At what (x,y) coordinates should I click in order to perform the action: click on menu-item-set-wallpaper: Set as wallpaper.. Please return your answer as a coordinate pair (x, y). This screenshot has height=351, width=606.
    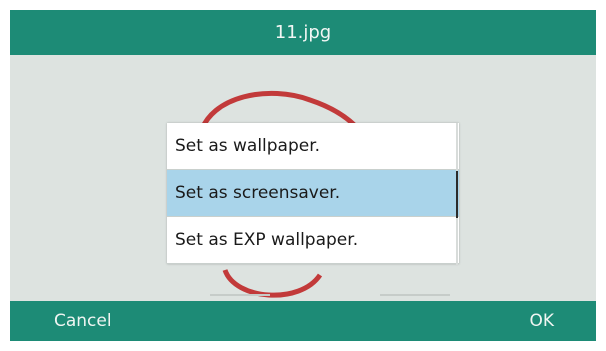
    Looking at the image, I should click on (313, 146).